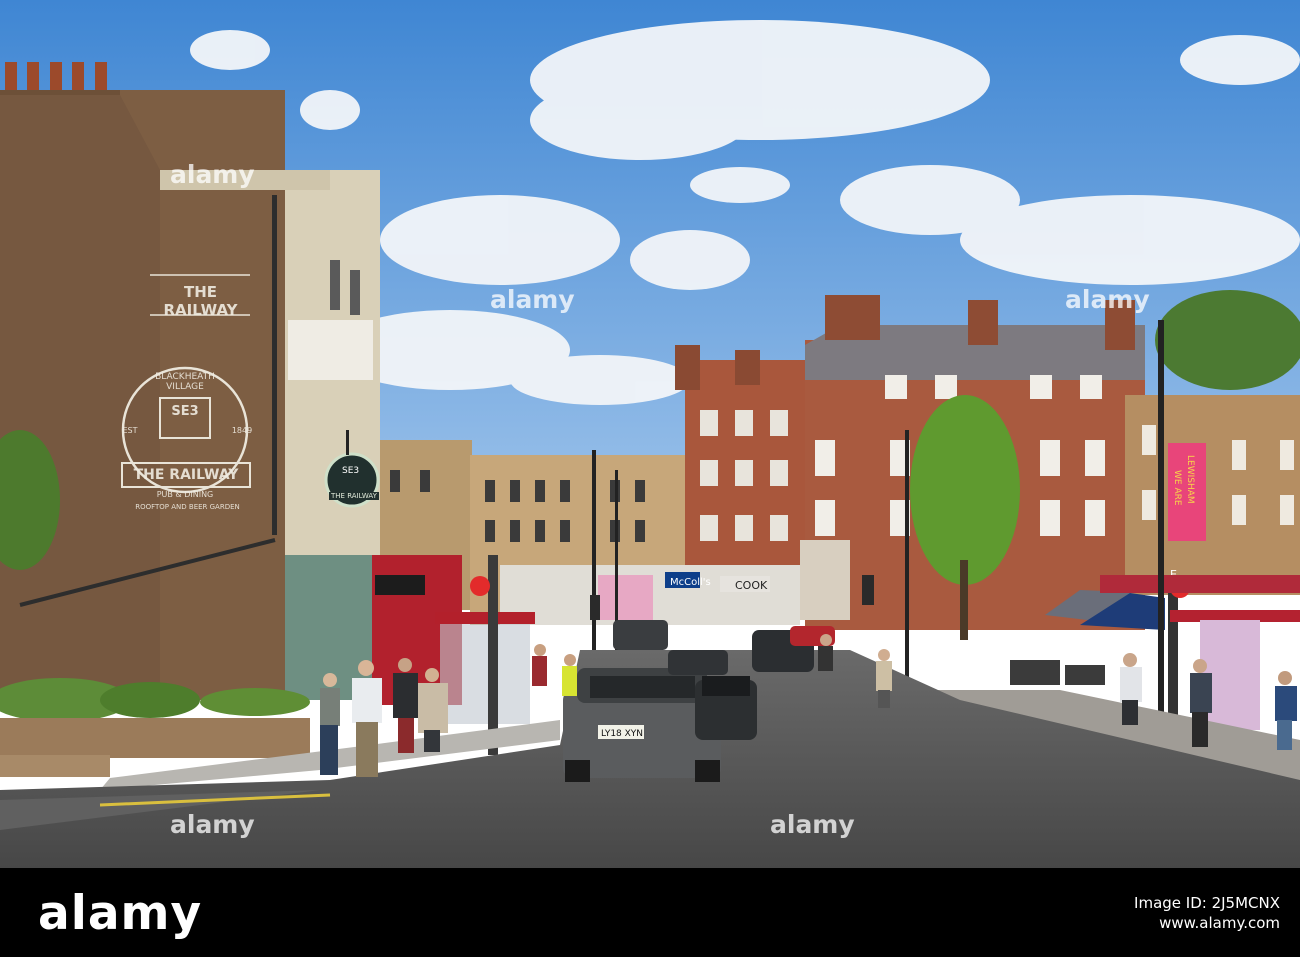 This screenshot has height=957, width=1300. Describe the element at coordinates (130, 430) in the screenshot. I see `mural-est: EST` at that location.